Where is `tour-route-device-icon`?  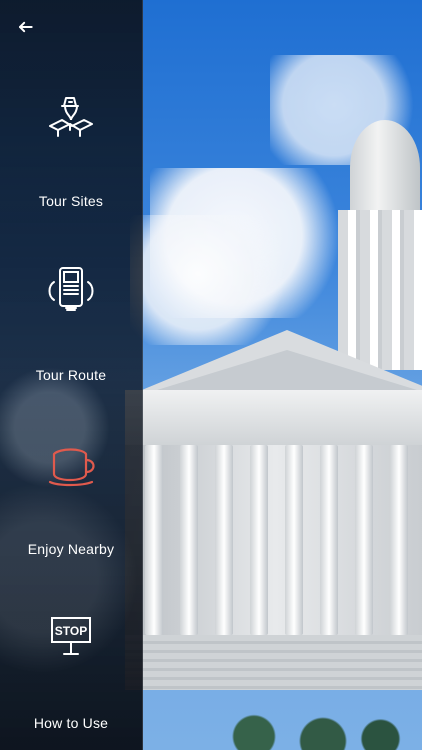
tour-route-device-icon is located at coordinates (71, 289).